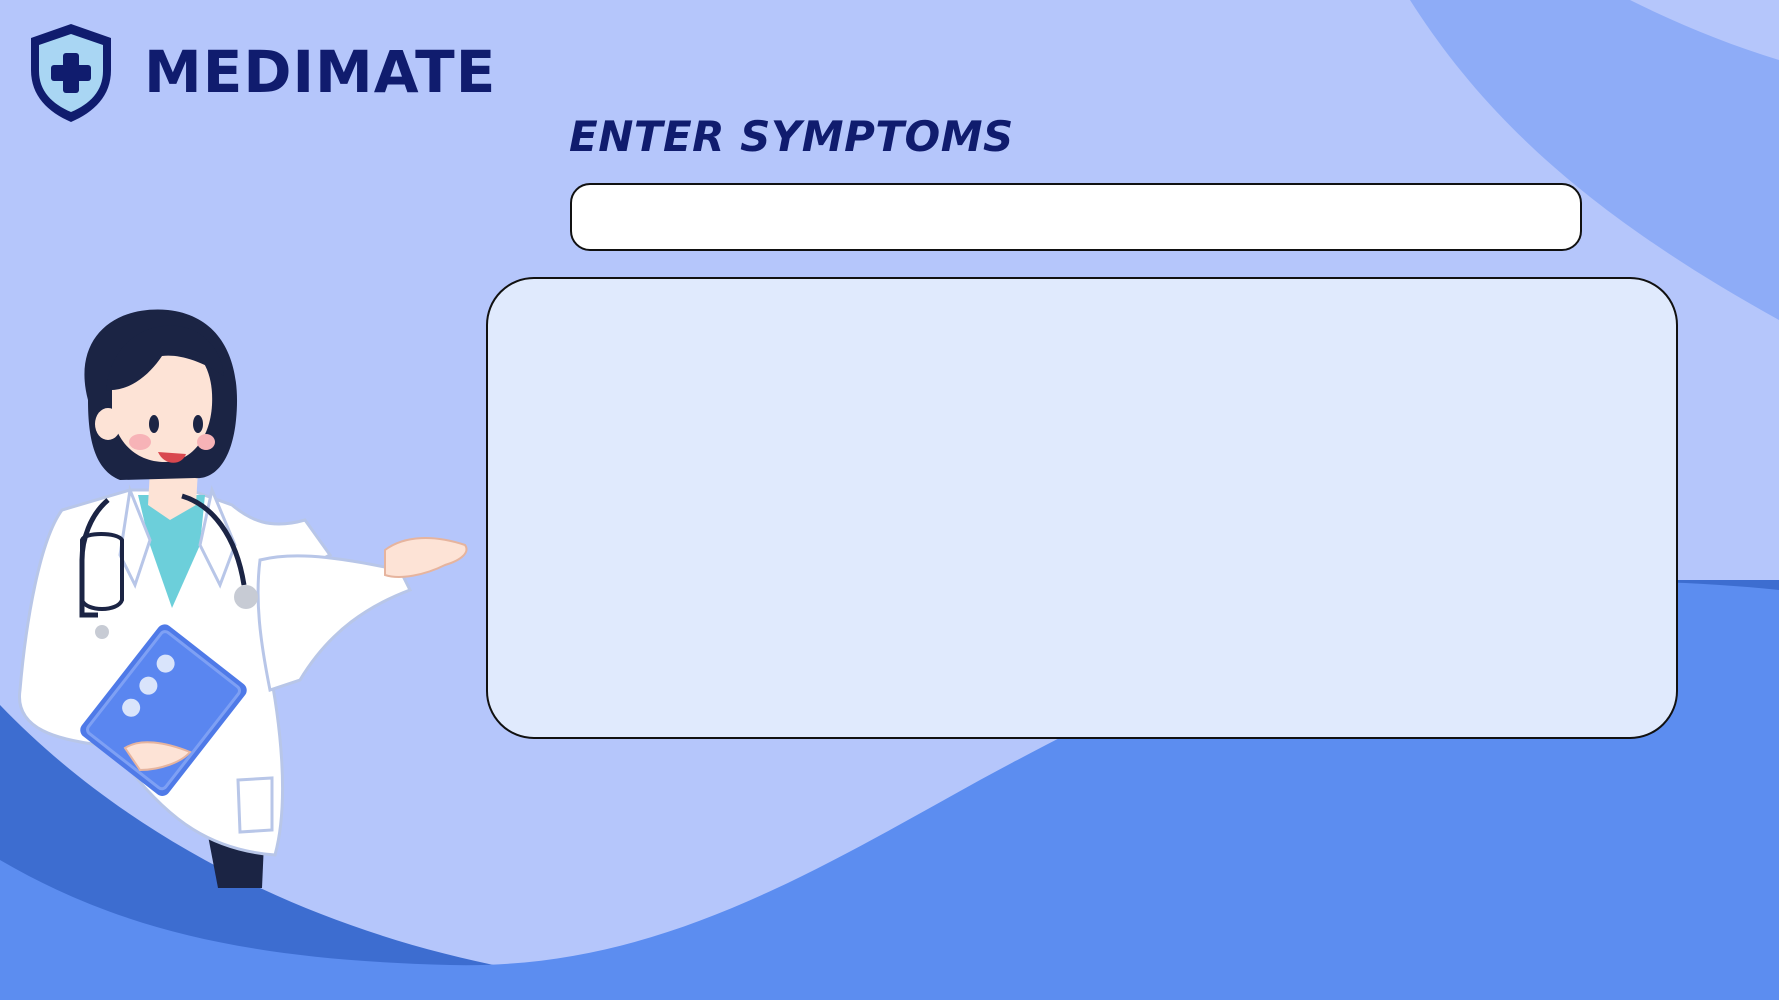  I want to click on shield-plus-icon, so click(71, 73).